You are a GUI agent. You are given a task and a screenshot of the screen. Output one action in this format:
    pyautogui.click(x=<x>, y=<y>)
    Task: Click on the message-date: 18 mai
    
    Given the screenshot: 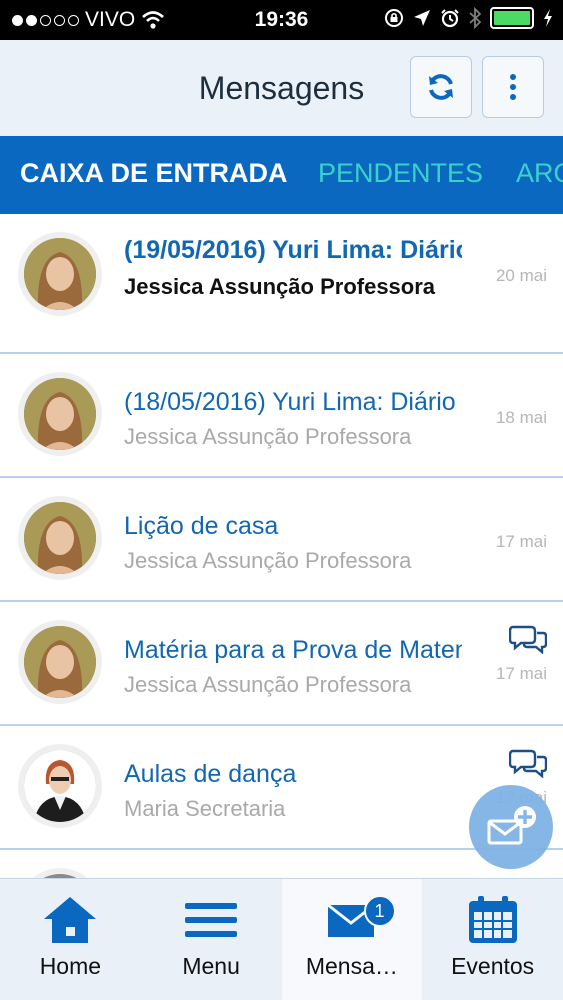 What is the action you would take?
    pyautogui.click(x=521, y=417)
    